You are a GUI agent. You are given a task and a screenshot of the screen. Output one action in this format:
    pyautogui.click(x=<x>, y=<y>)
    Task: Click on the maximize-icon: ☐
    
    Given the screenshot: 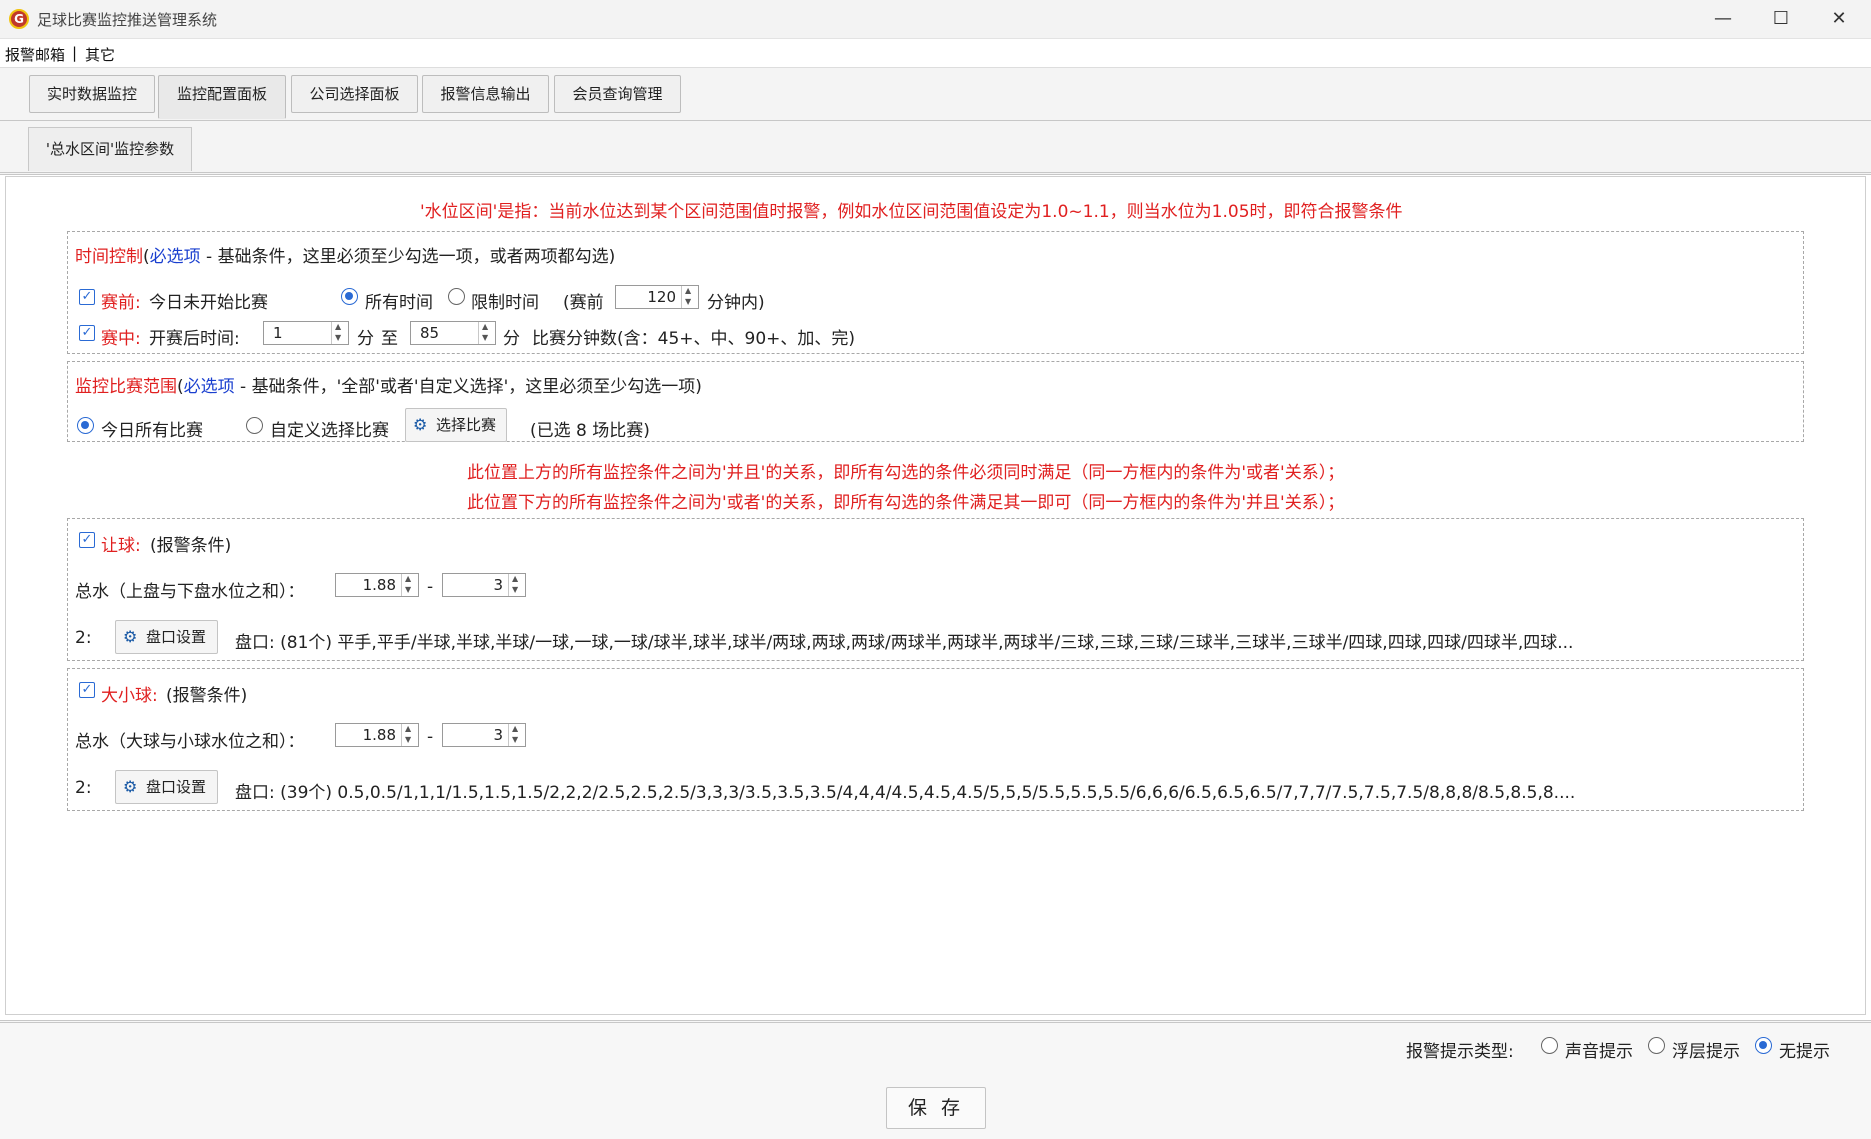 What is the action you would take?
    pyautogui.click(x=1781, y=19)
    